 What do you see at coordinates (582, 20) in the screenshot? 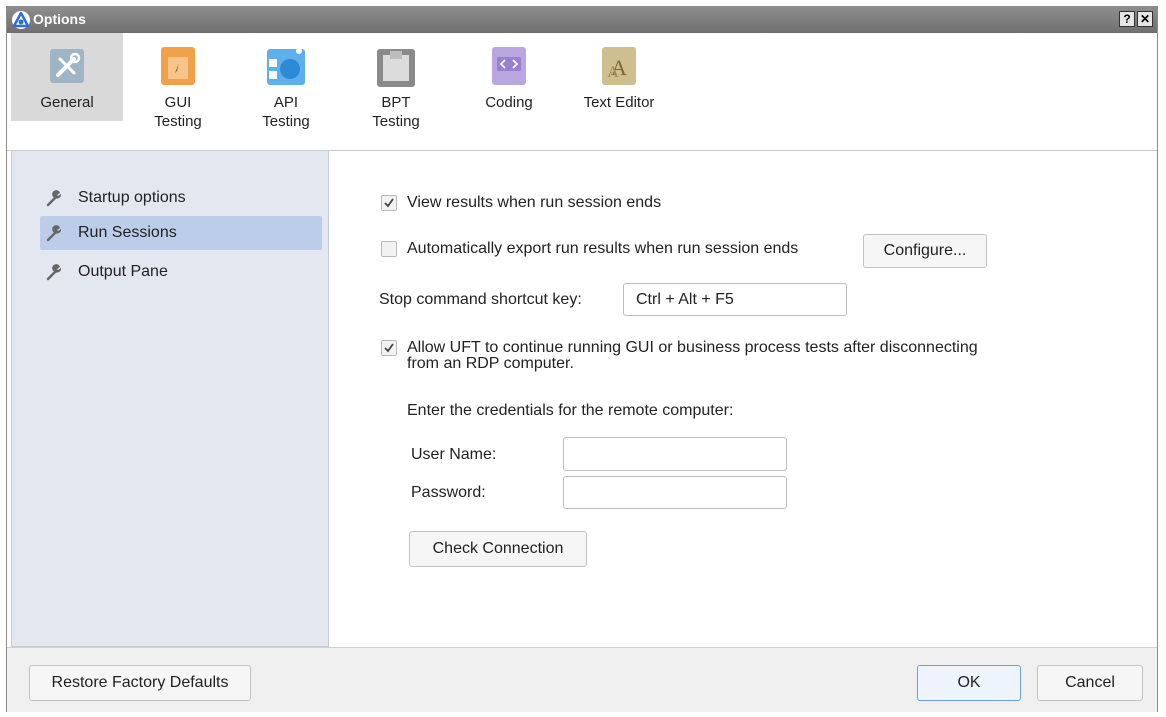
I see `title-bar: Options ? ✕` at bounding box center [582, 20].